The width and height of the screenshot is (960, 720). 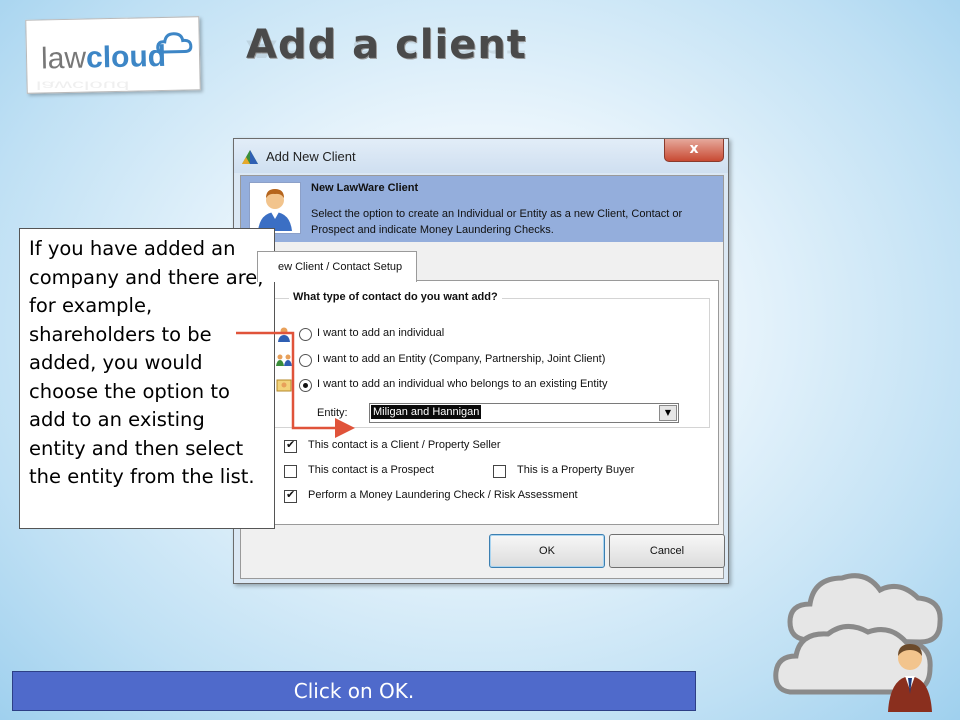 I want to click on entity-group-icon, so click(x=284, y=360).